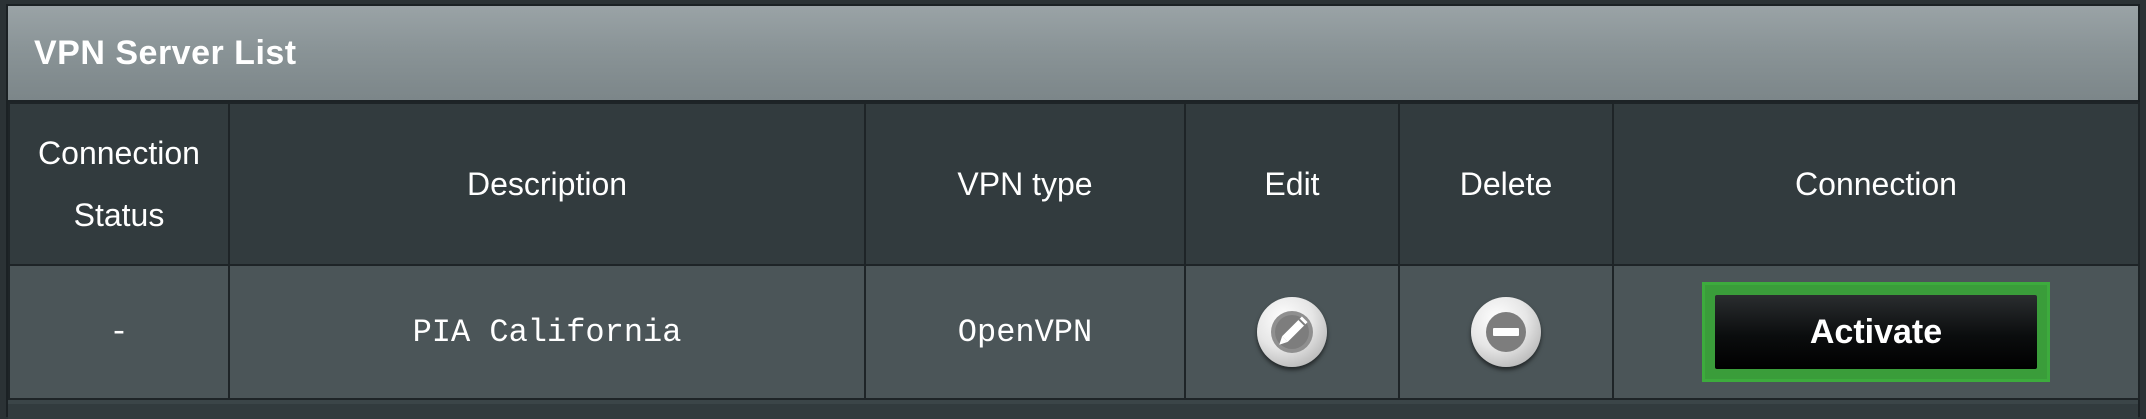 This screenshot has height=419, width=2146. I want to click on delete-button, so click(1506, 332).